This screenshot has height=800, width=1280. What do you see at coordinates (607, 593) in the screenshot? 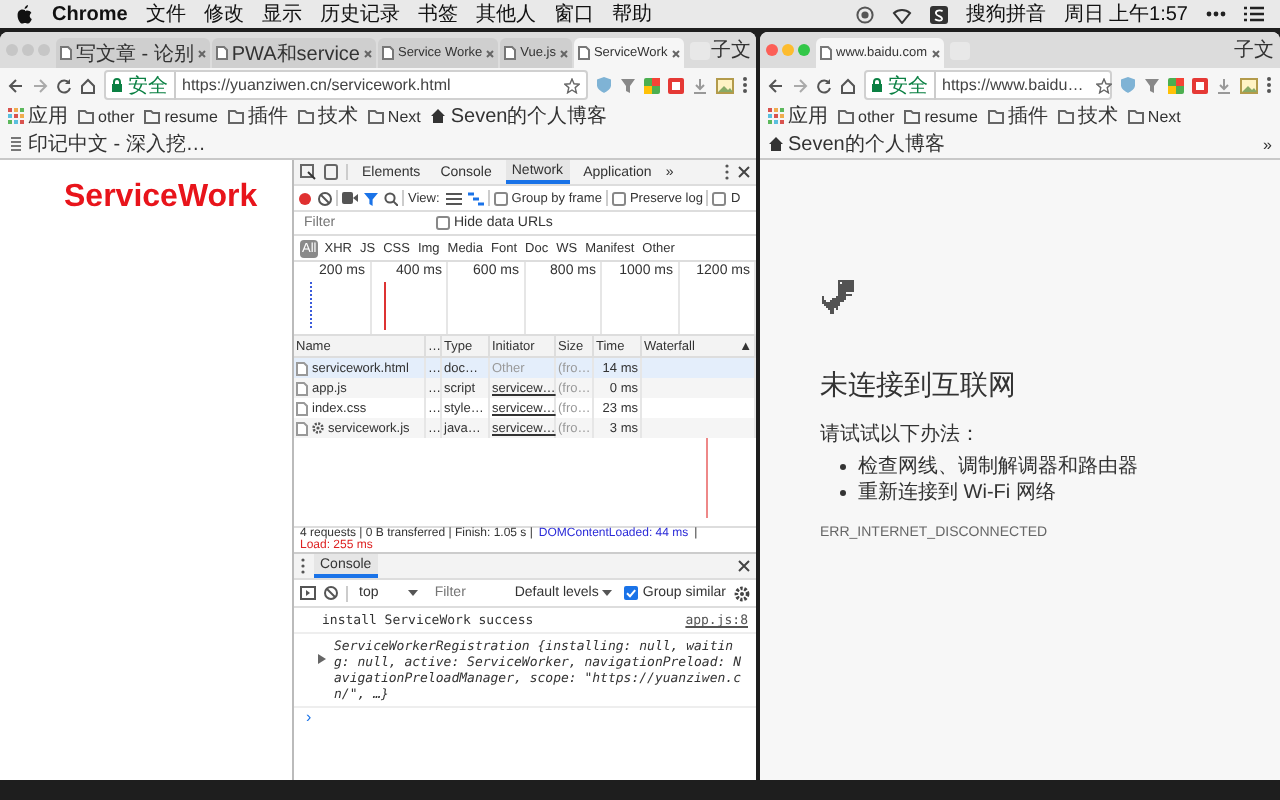
I see `caret-icon` at bounding box center [607, 593].